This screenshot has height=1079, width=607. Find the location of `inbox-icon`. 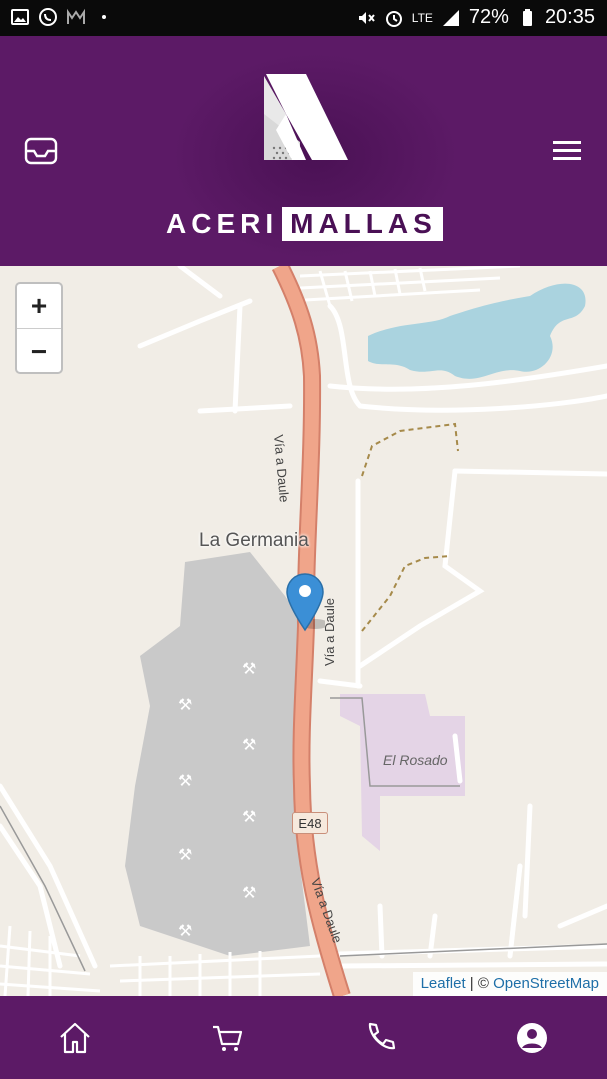

inbox-icon is located at coordinates (41, 151).